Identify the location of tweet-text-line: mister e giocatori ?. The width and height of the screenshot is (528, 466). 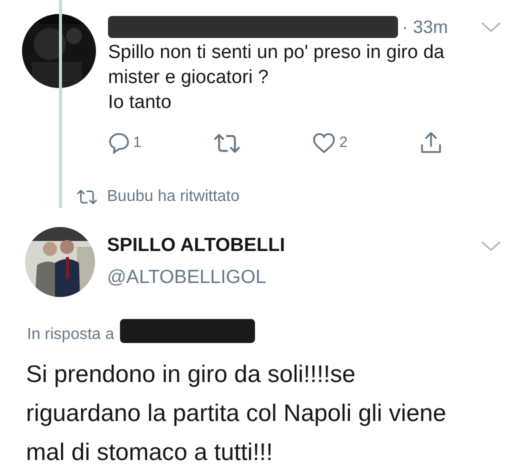
(189, 78).